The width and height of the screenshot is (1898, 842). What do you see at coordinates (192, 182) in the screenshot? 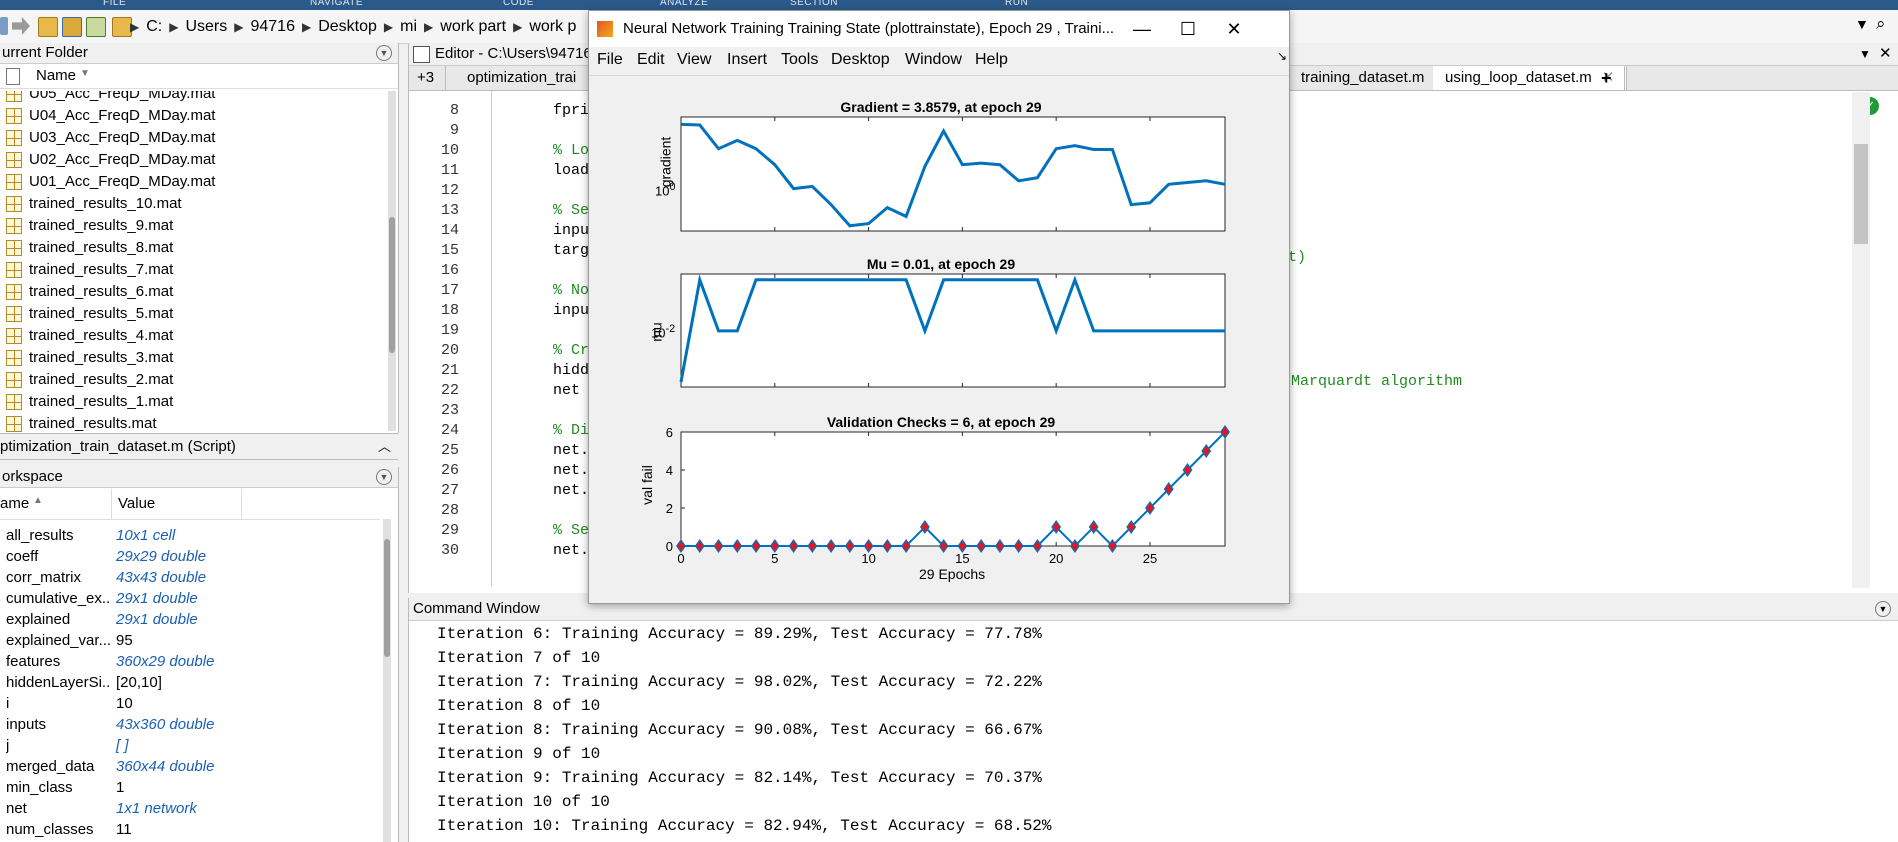
I see `file-list-item: U01_Acc_FreqD_MDay.mat` at bounding box center [192, 182].